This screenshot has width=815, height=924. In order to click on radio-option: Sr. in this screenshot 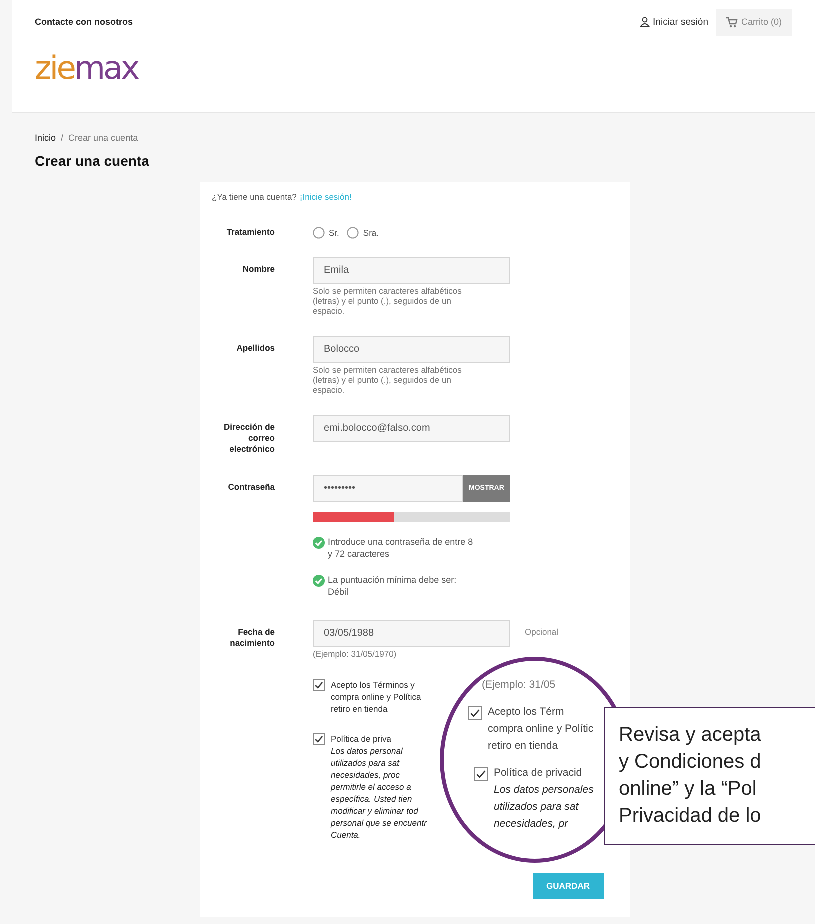, I will do `click(326, 233)`.